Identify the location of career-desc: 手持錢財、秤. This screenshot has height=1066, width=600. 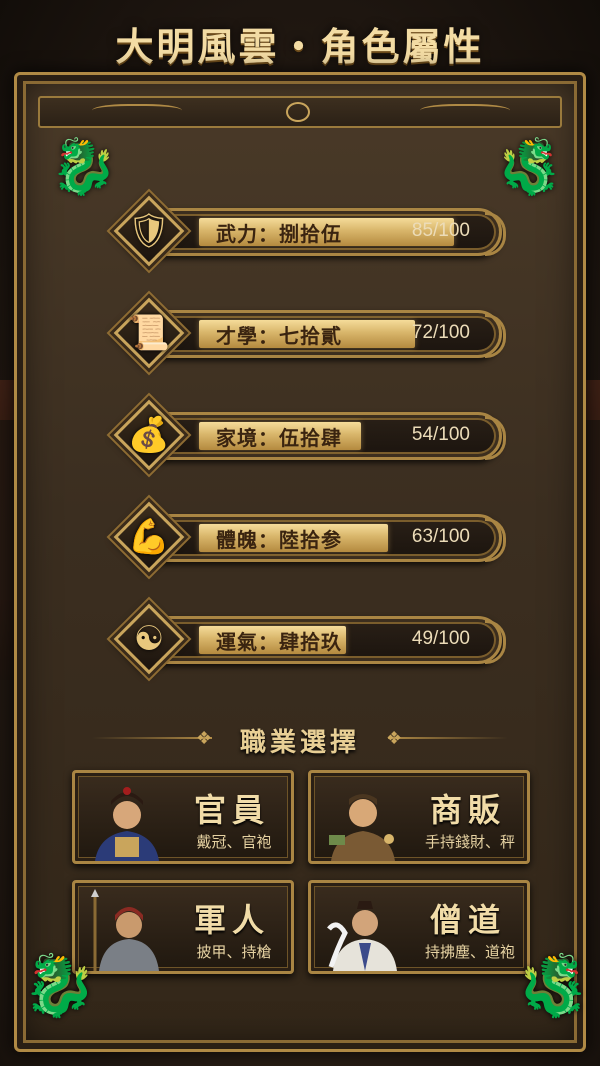
(469, 842).